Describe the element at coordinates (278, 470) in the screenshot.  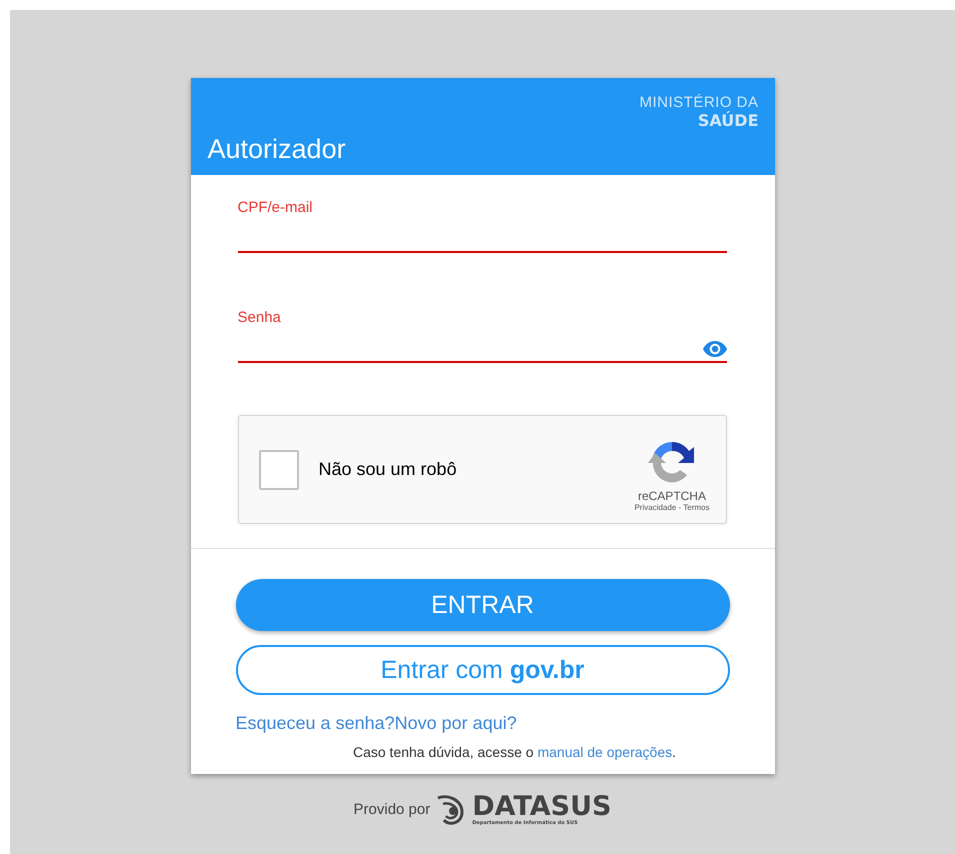
I see `captcha-checkbox` at that location.